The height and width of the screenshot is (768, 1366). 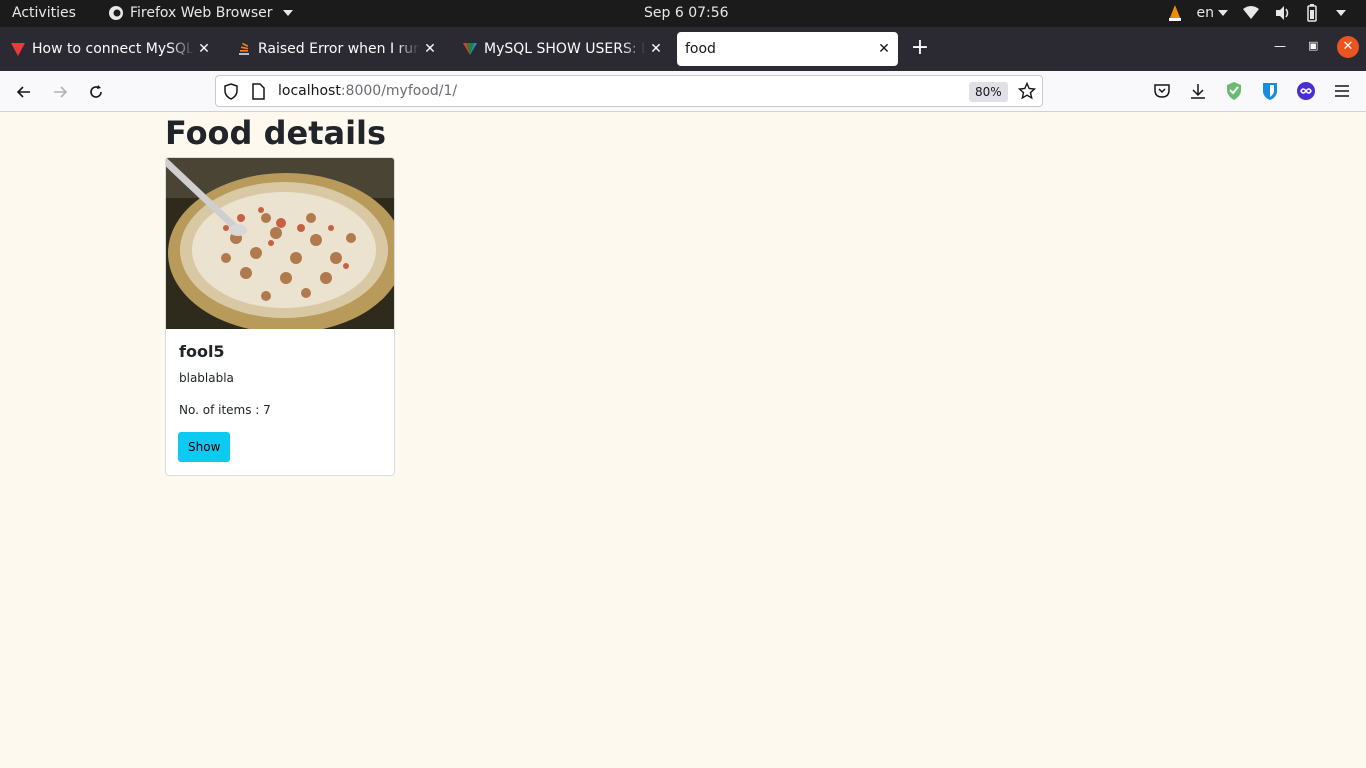 What do you see at coordinates (1312, 13) in the screenshot?
I see `battery-icon` at bounding box center [1312, 13].